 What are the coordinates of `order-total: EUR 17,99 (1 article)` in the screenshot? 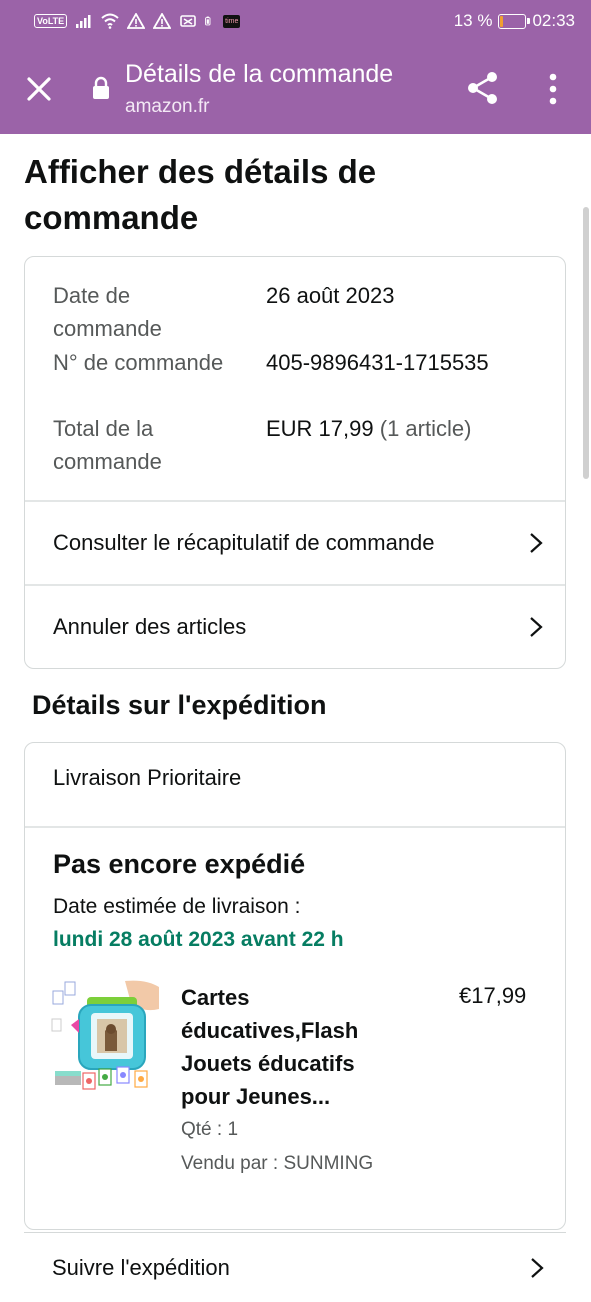 It's located at (368, 428).